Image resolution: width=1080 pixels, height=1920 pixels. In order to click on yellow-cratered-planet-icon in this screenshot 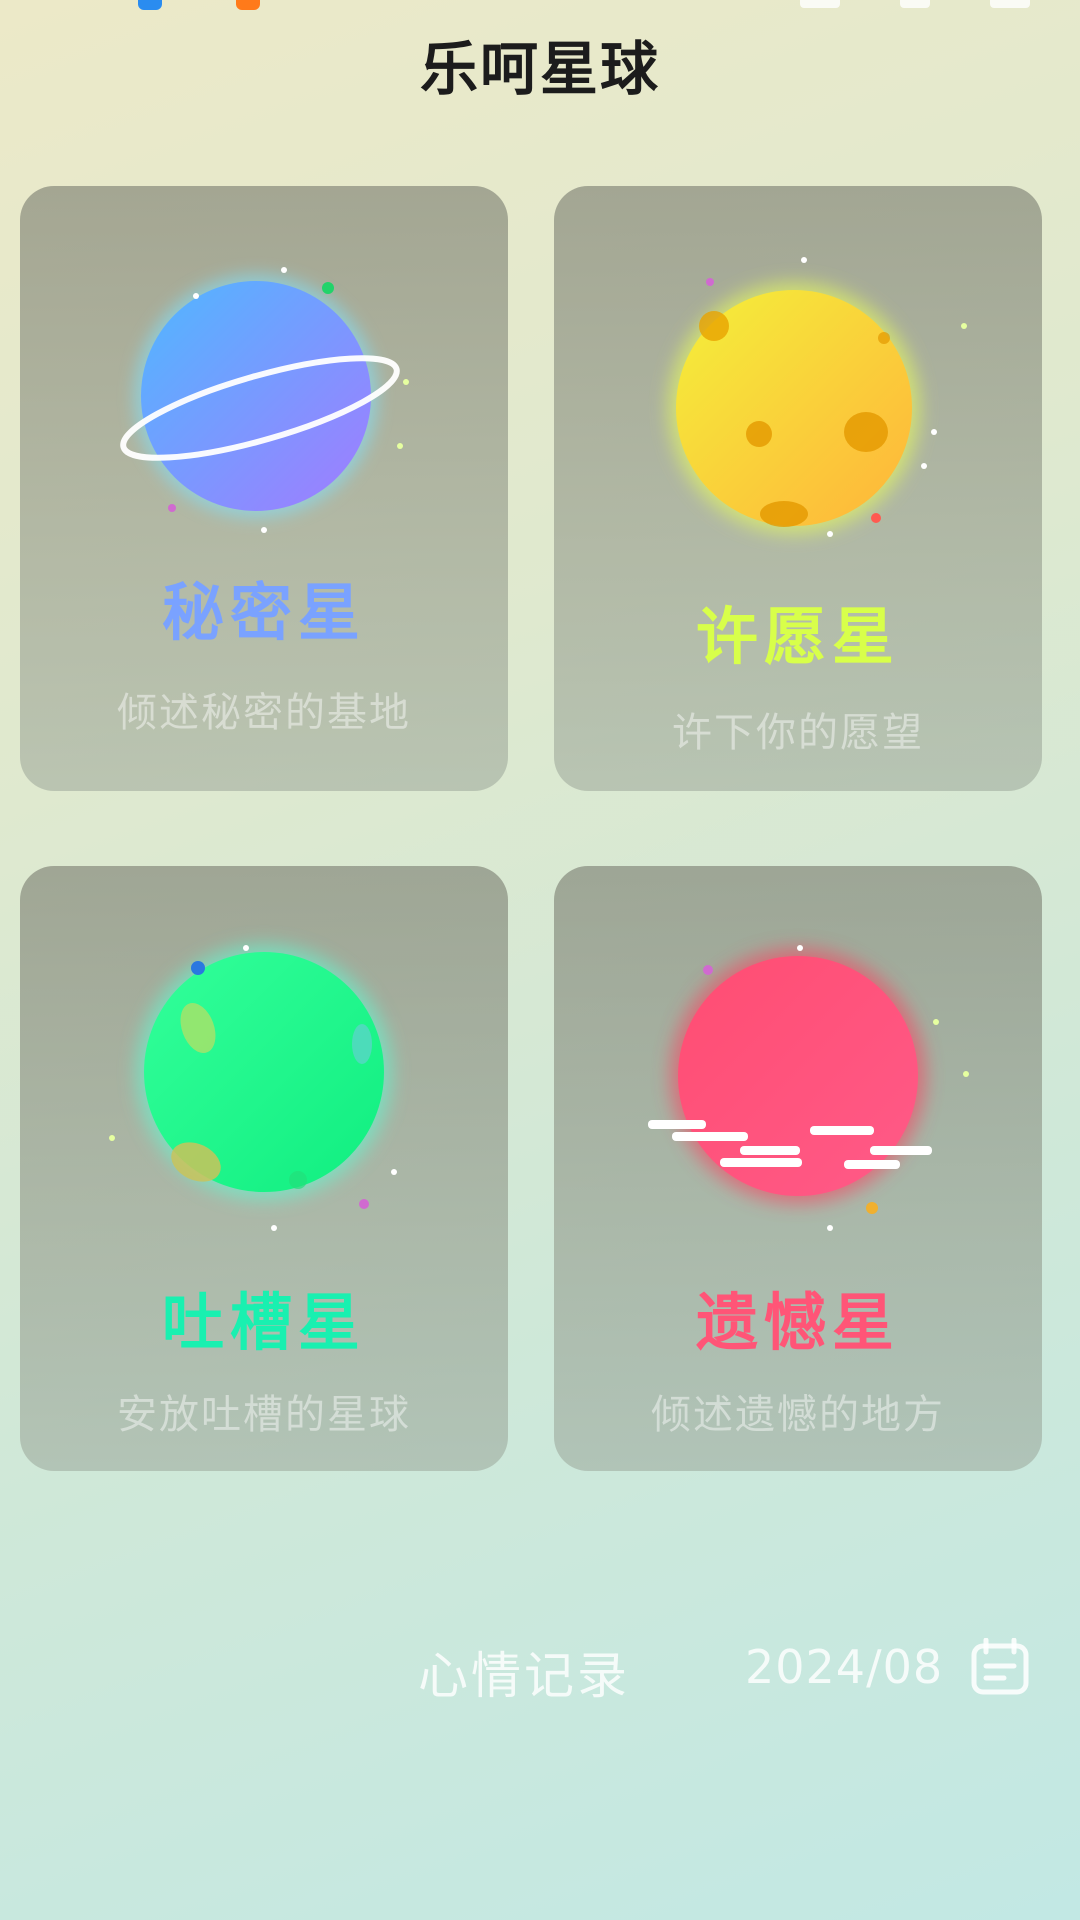, I will do `click(817, 397)`.